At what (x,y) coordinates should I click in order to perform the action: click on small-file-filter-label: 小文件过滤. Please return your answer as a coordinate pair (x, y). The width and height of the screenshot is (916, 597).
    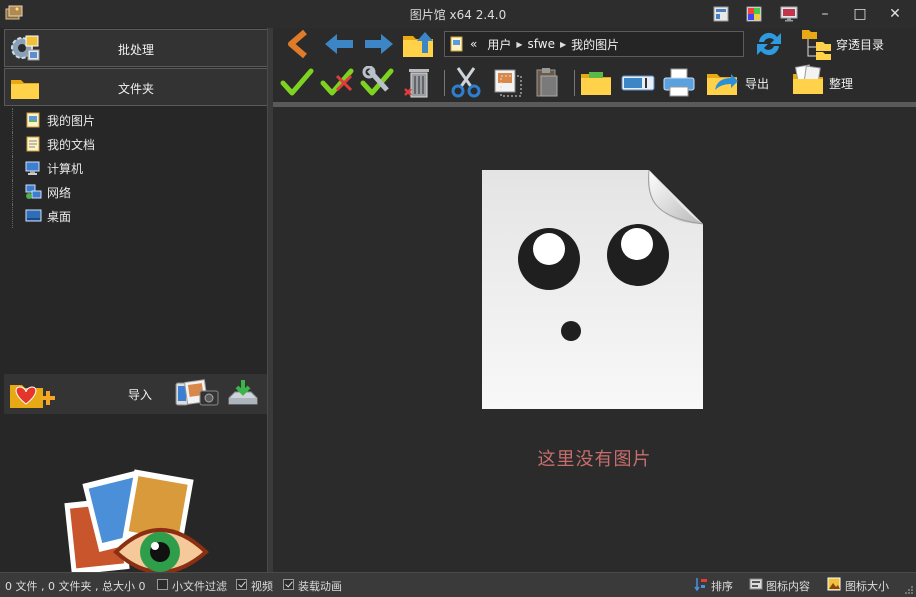
    Looking at the image, I should click on (199, 586).